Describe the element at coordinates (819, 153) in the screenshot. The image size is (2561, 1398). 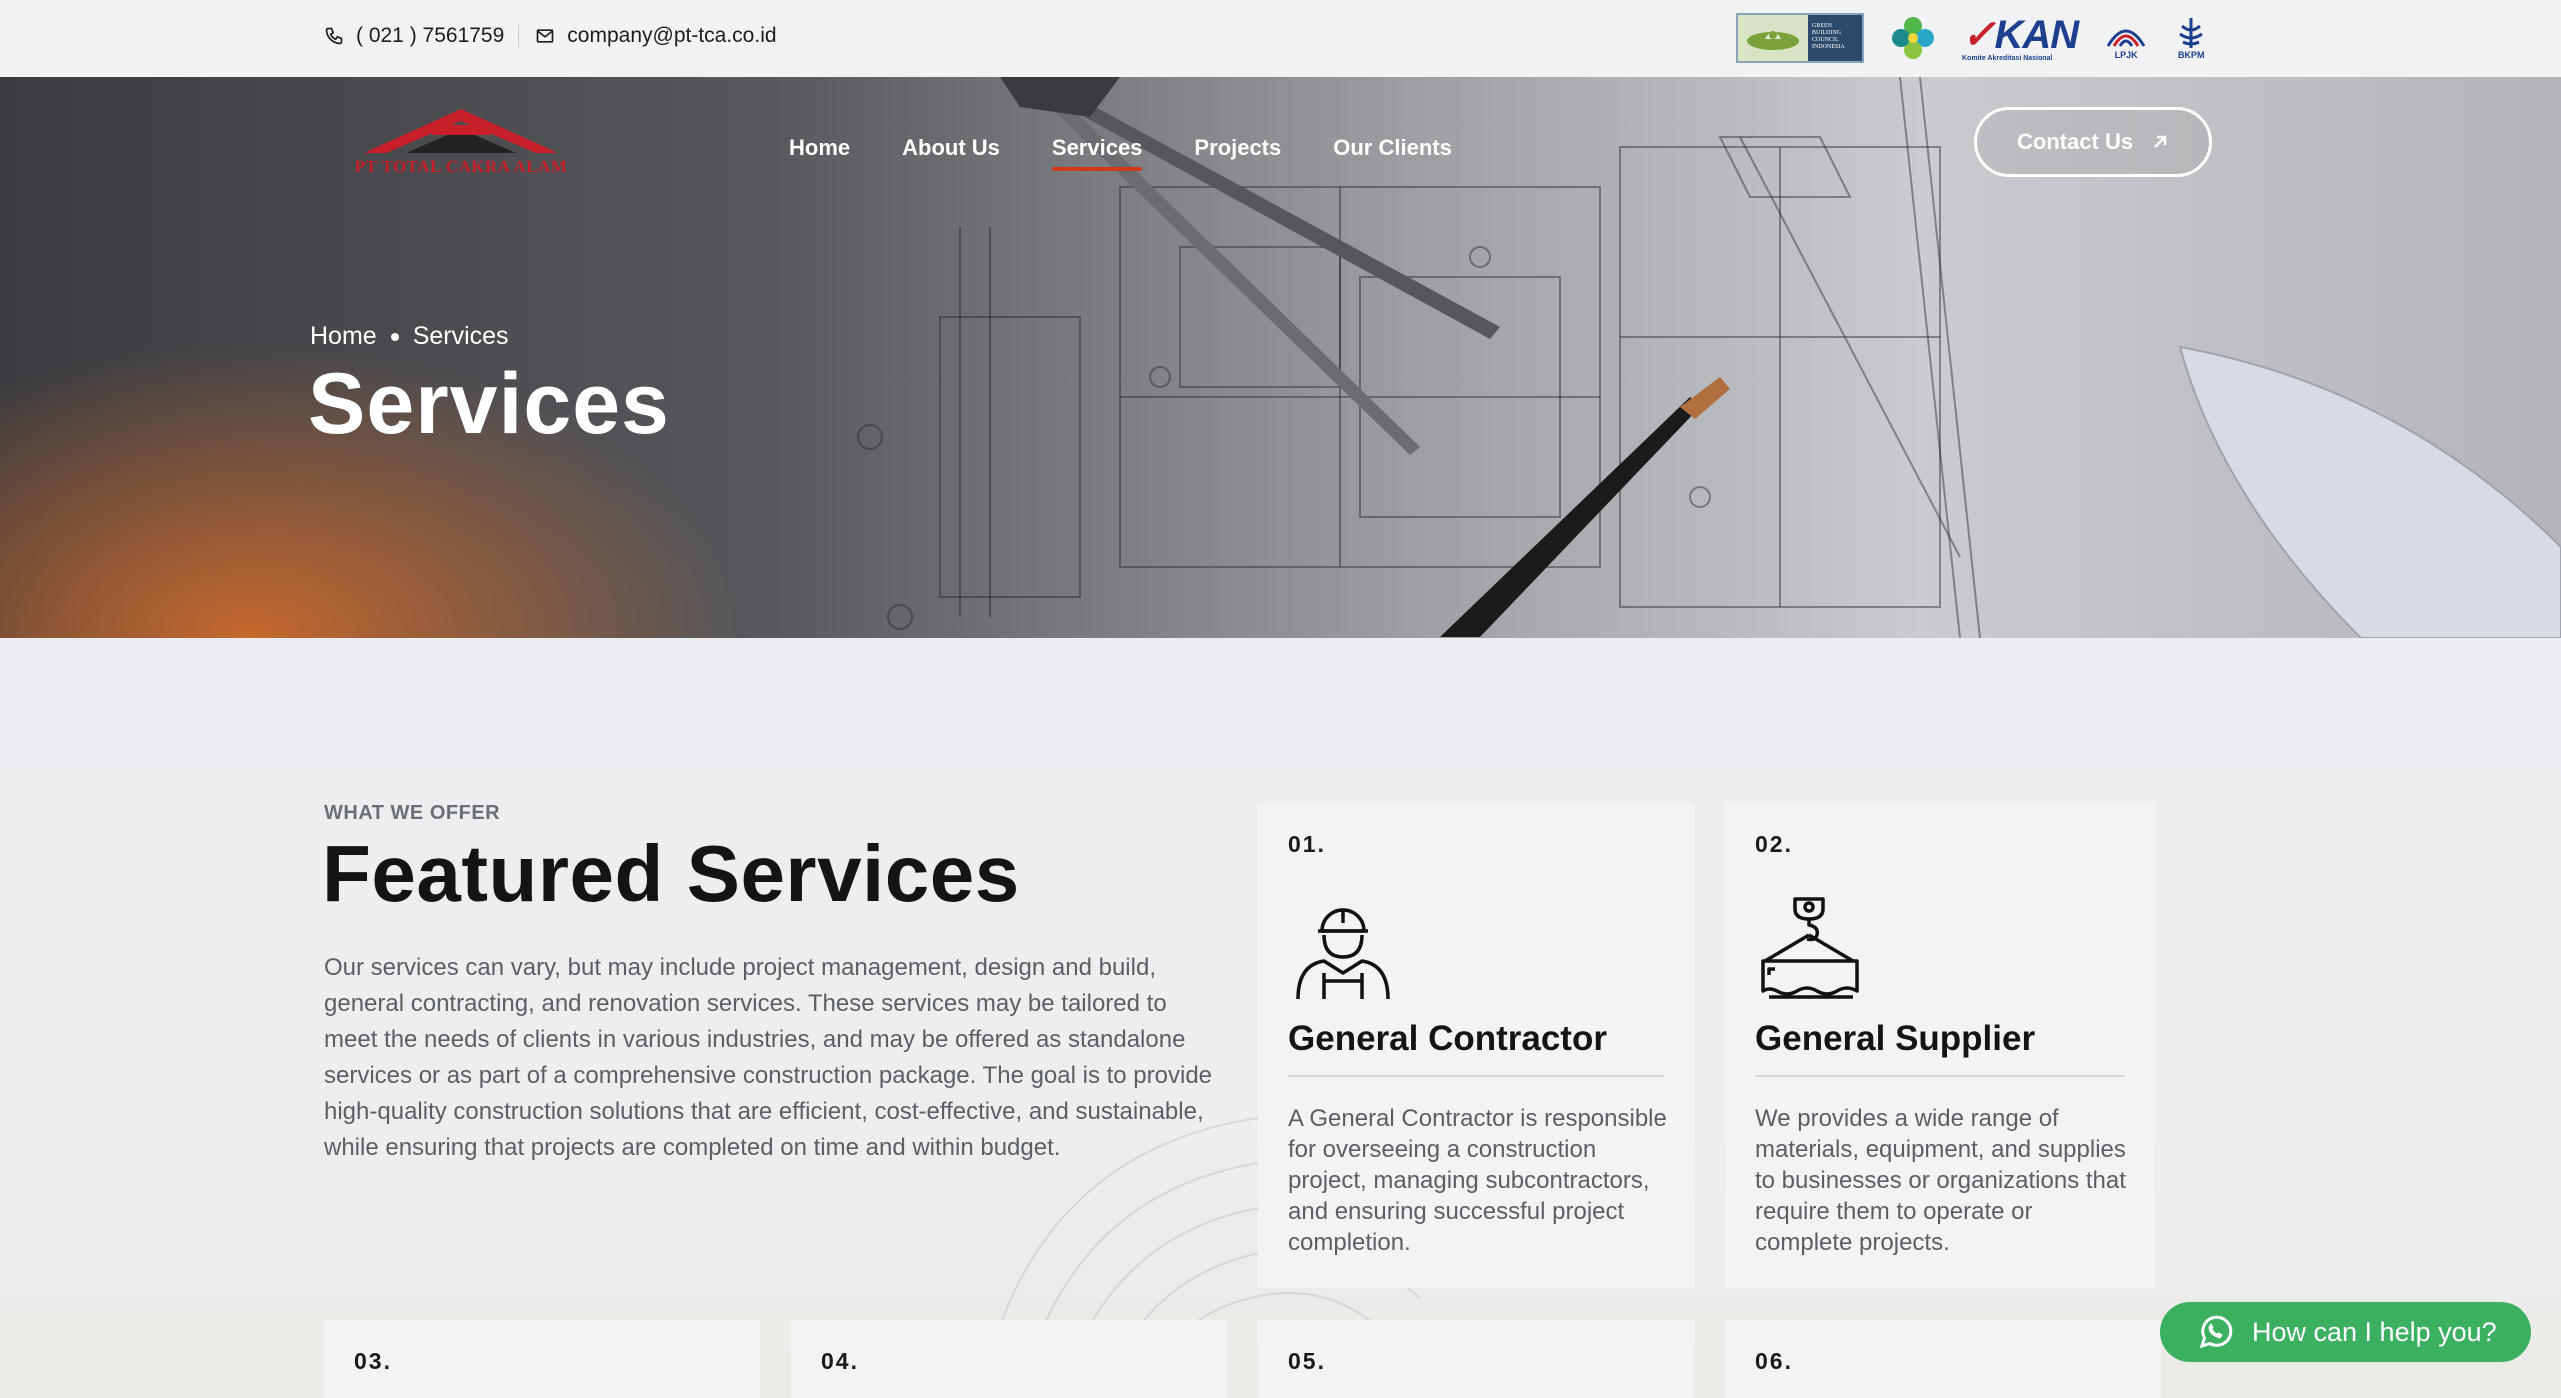
I see `nav-home: Home` at that location.